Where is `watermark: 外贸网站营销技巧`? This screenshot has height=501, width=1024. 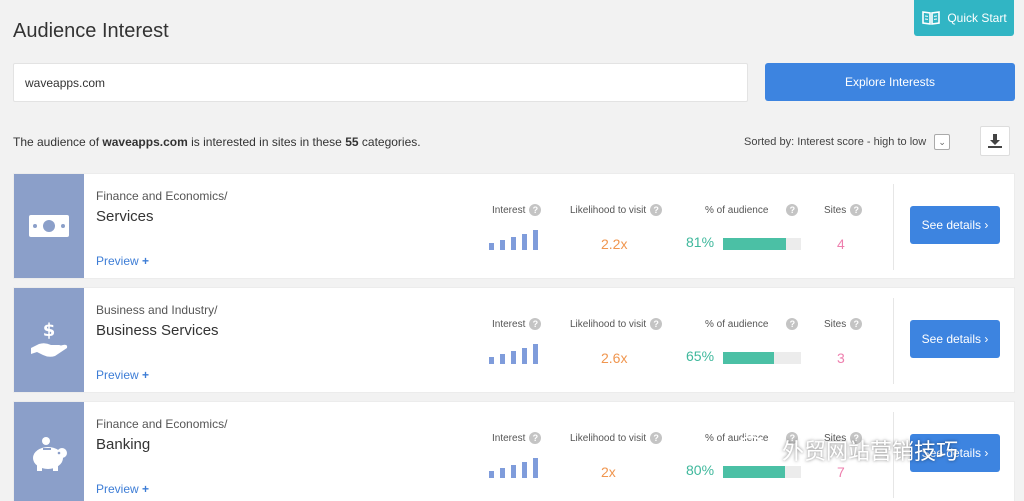 watermark: 外贸网站营销技巧 is located at coordinates (847, 450).